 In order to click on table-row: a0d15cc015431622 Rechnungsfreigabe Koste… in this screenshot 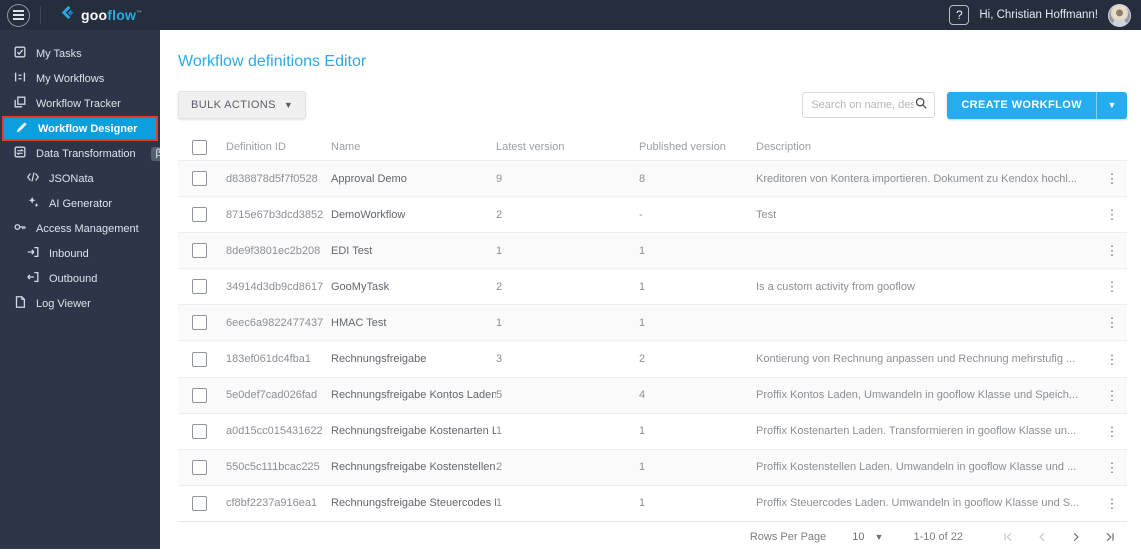, I will do `click(652, 430)`.